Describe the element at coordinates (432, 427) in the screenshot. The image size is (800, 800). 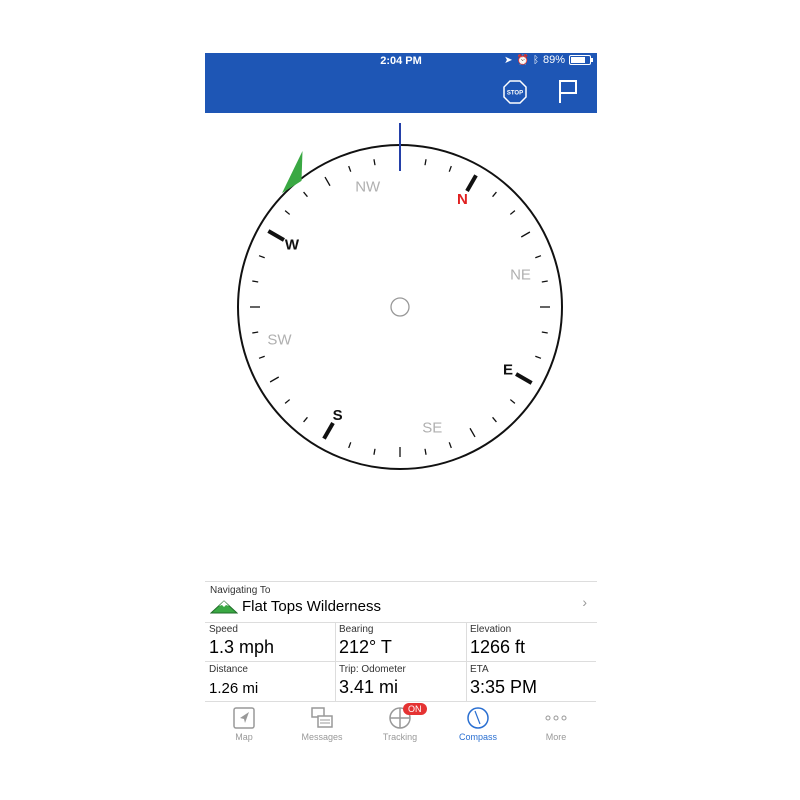
I see `compass-label-se: SE` at that location.